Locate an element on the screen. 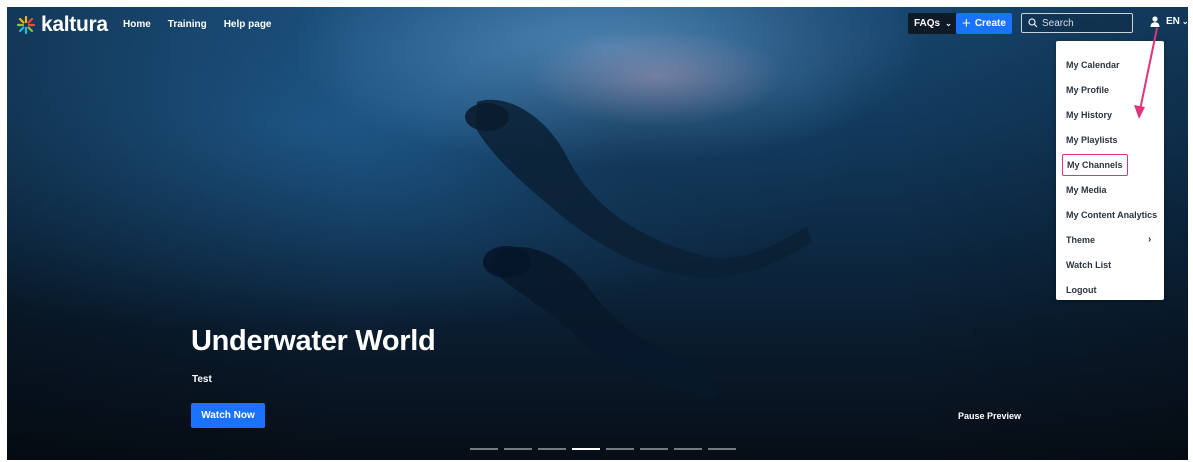  carousel-indicators is located at coordinates (606, 449).